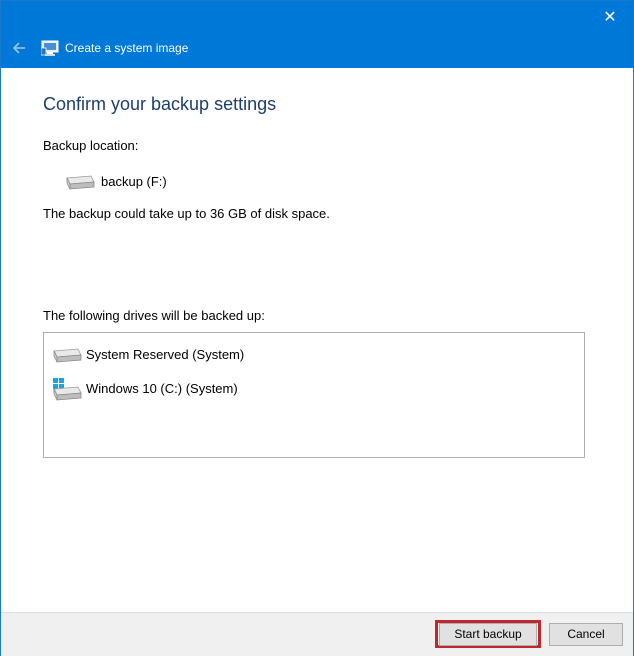 This screenshot has height=656, width=634. Describe the element at coordinates (162, 388) in the screenshot. I see `drive-label: Windows 10 (C:) (System)` at that location.